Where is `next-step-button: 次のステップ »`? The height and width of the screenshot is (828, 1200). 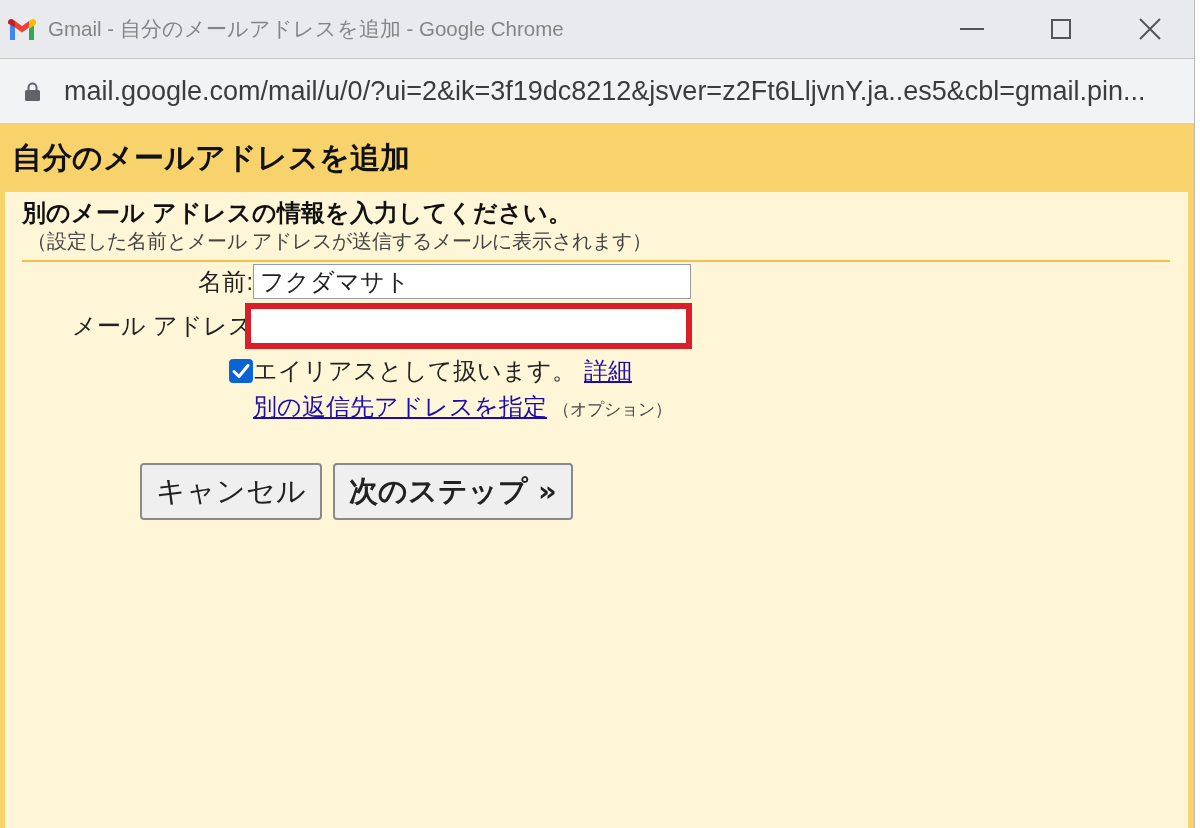
next-step-button: 次のステップ » is located at coordinates (453, 491).